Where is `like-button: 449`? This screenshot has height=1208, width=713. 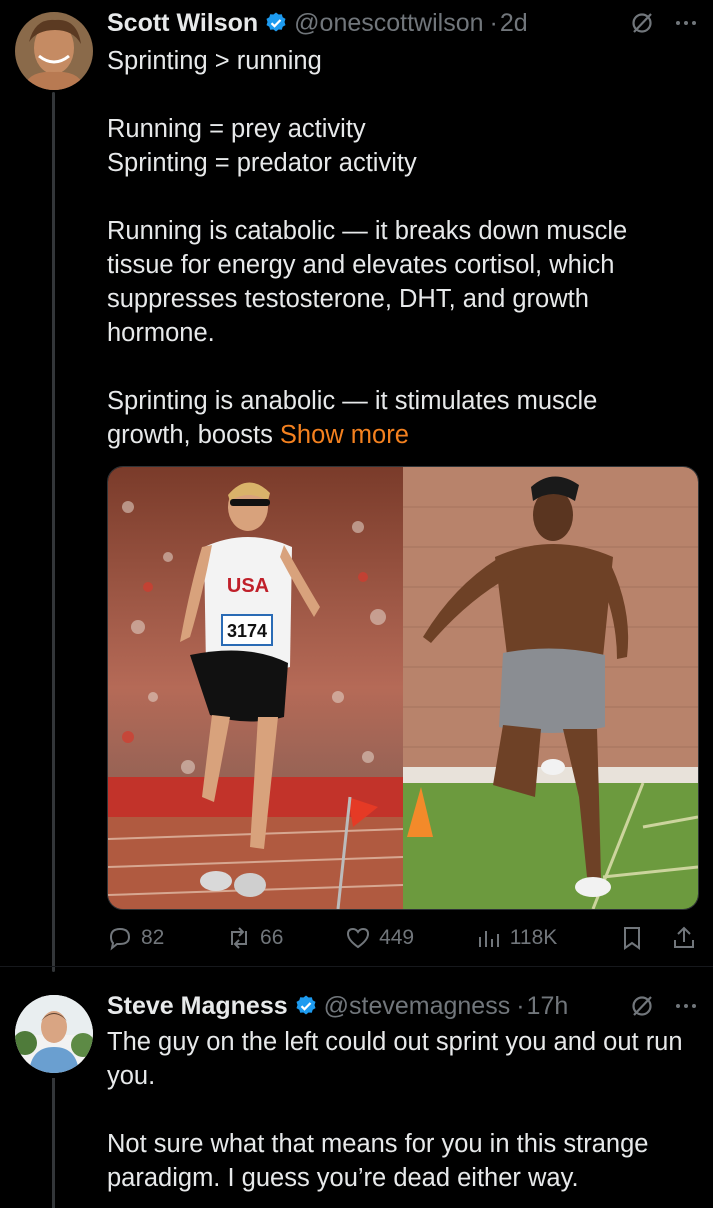
like-button: 449 is located at coordinates (379, 938).